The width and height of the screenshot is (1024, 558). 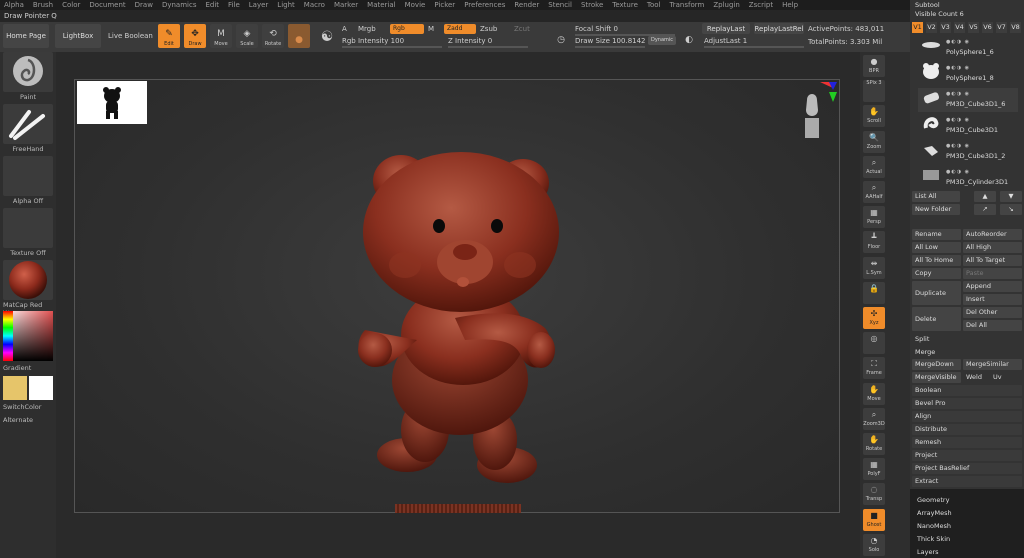 What do you see at coordinates (936, 209) in the screenshot?
I see `new-folder-button: New Folder` at bounding box center [936, 209].